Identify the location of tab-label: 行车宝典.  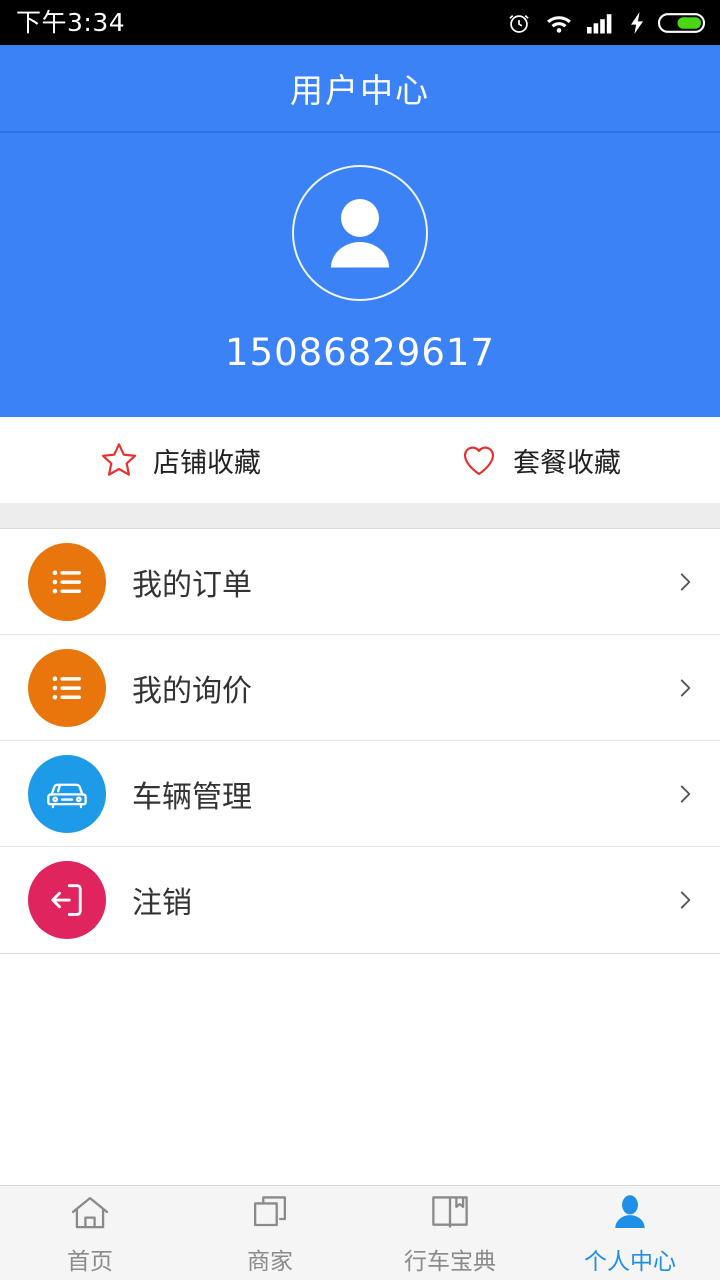
(450, 1262).